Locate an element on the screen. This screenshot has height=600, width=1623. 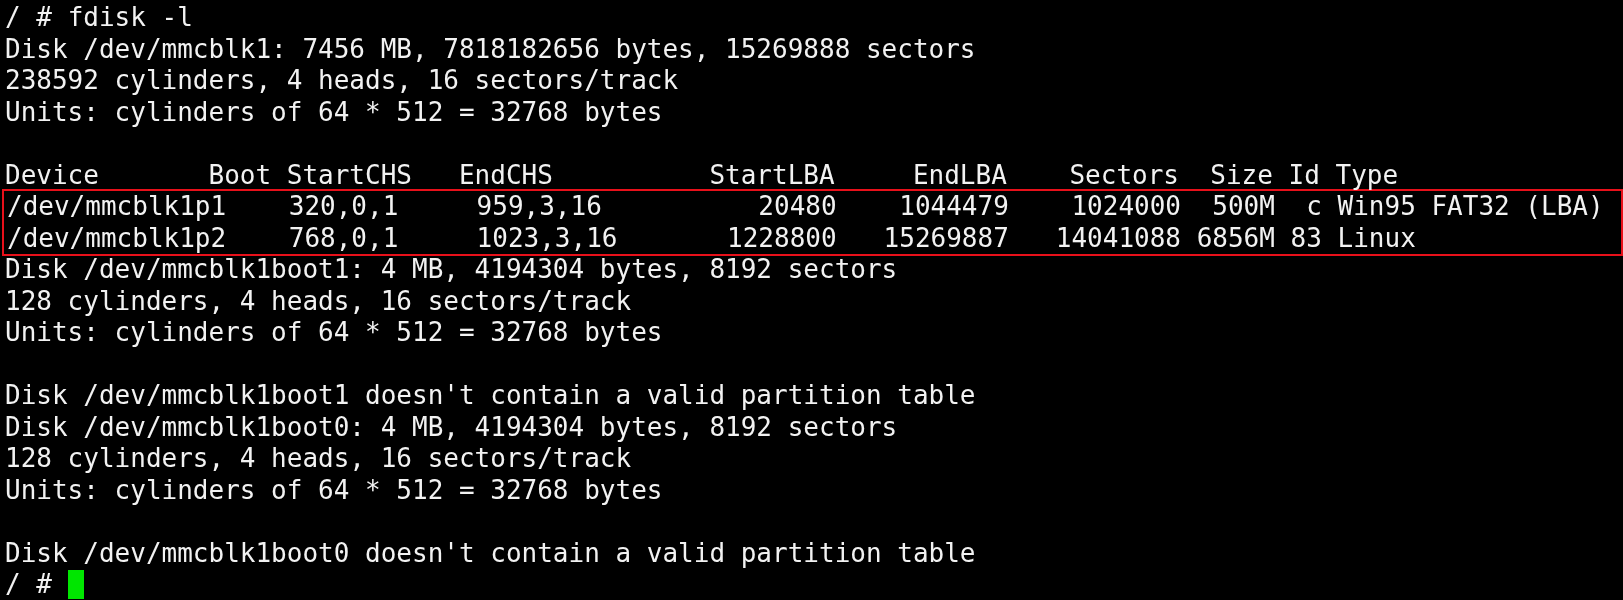
table-header-line: Device Boot StartCHS EndCHS StartLBA EndLBA Sectors Size Id Type is located at coordinates (702, 175).